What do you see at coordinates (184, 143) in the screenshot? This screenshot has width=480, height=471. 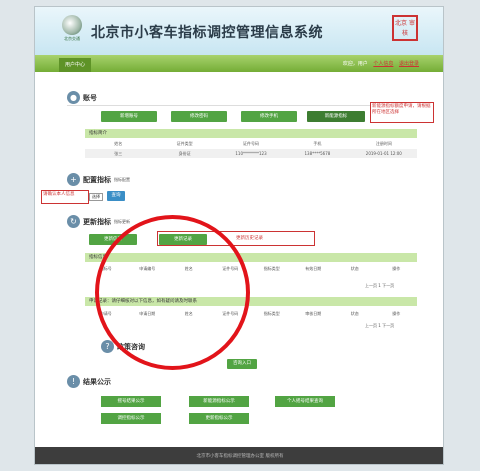 I see `col-id-type: 证件类型` at bounding box center [184, 143].